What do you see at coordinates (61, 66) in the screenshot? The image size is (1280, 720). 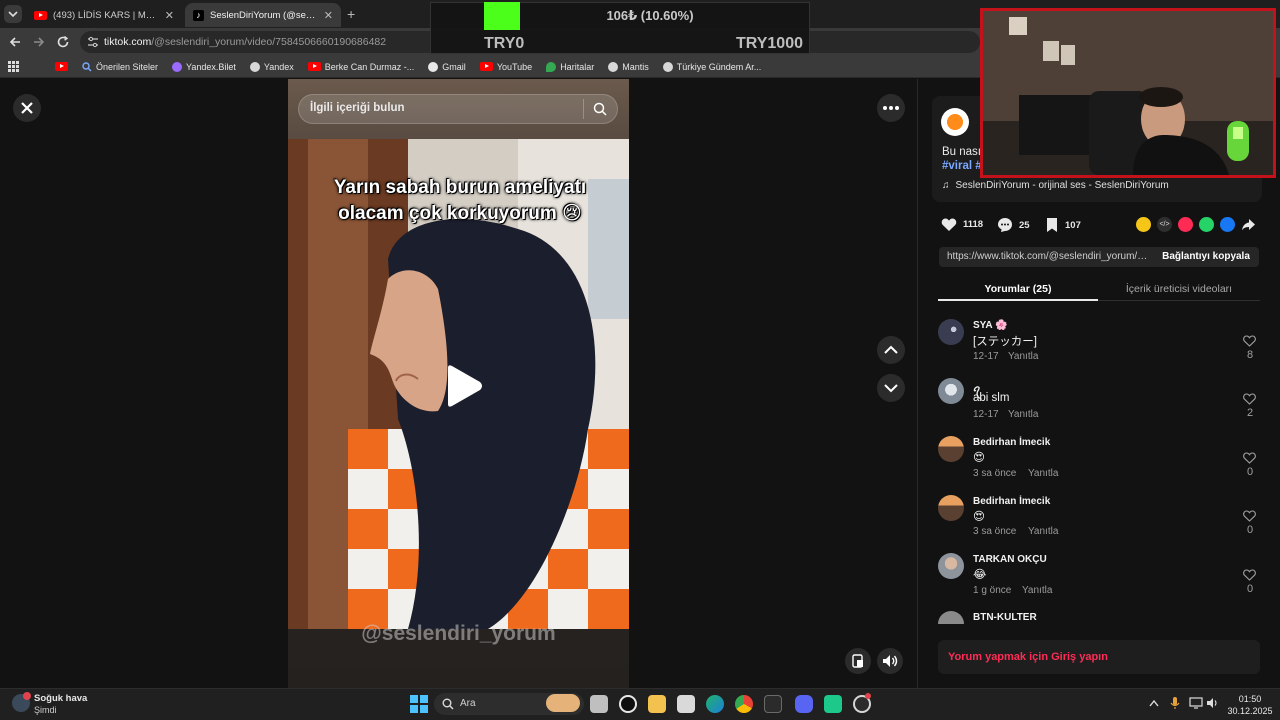 I see `bookmark-youtube` at bounding box center [61, 66].